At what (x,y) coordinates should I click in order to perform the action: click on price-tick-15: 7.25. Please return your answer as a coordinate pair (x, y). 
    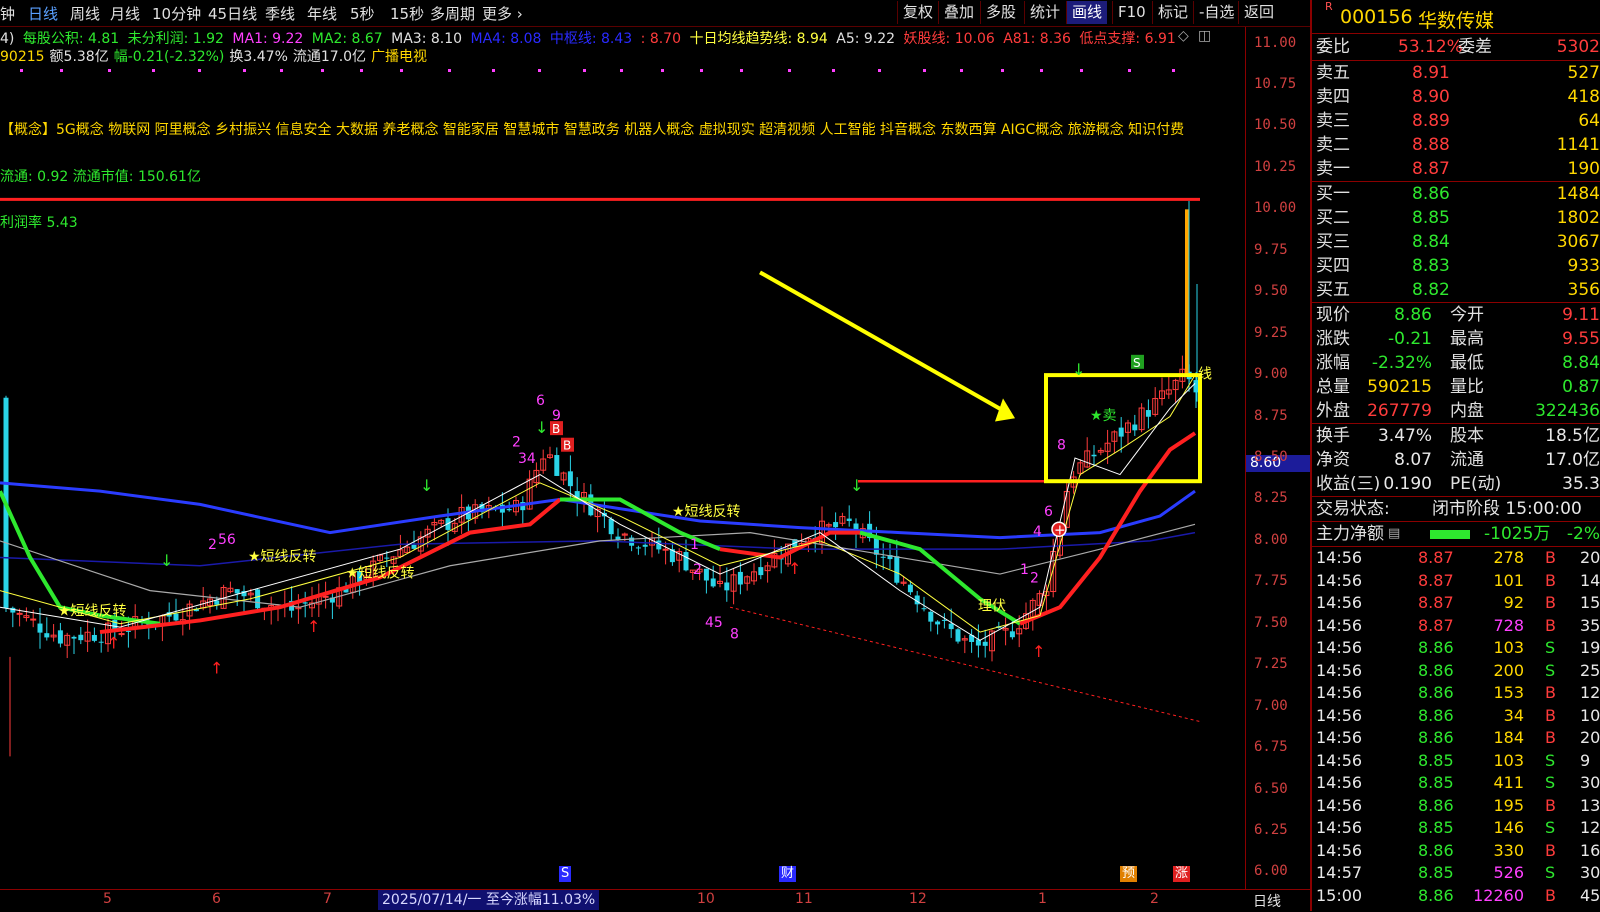
    Looking at the image, I should click on (1271, 664).